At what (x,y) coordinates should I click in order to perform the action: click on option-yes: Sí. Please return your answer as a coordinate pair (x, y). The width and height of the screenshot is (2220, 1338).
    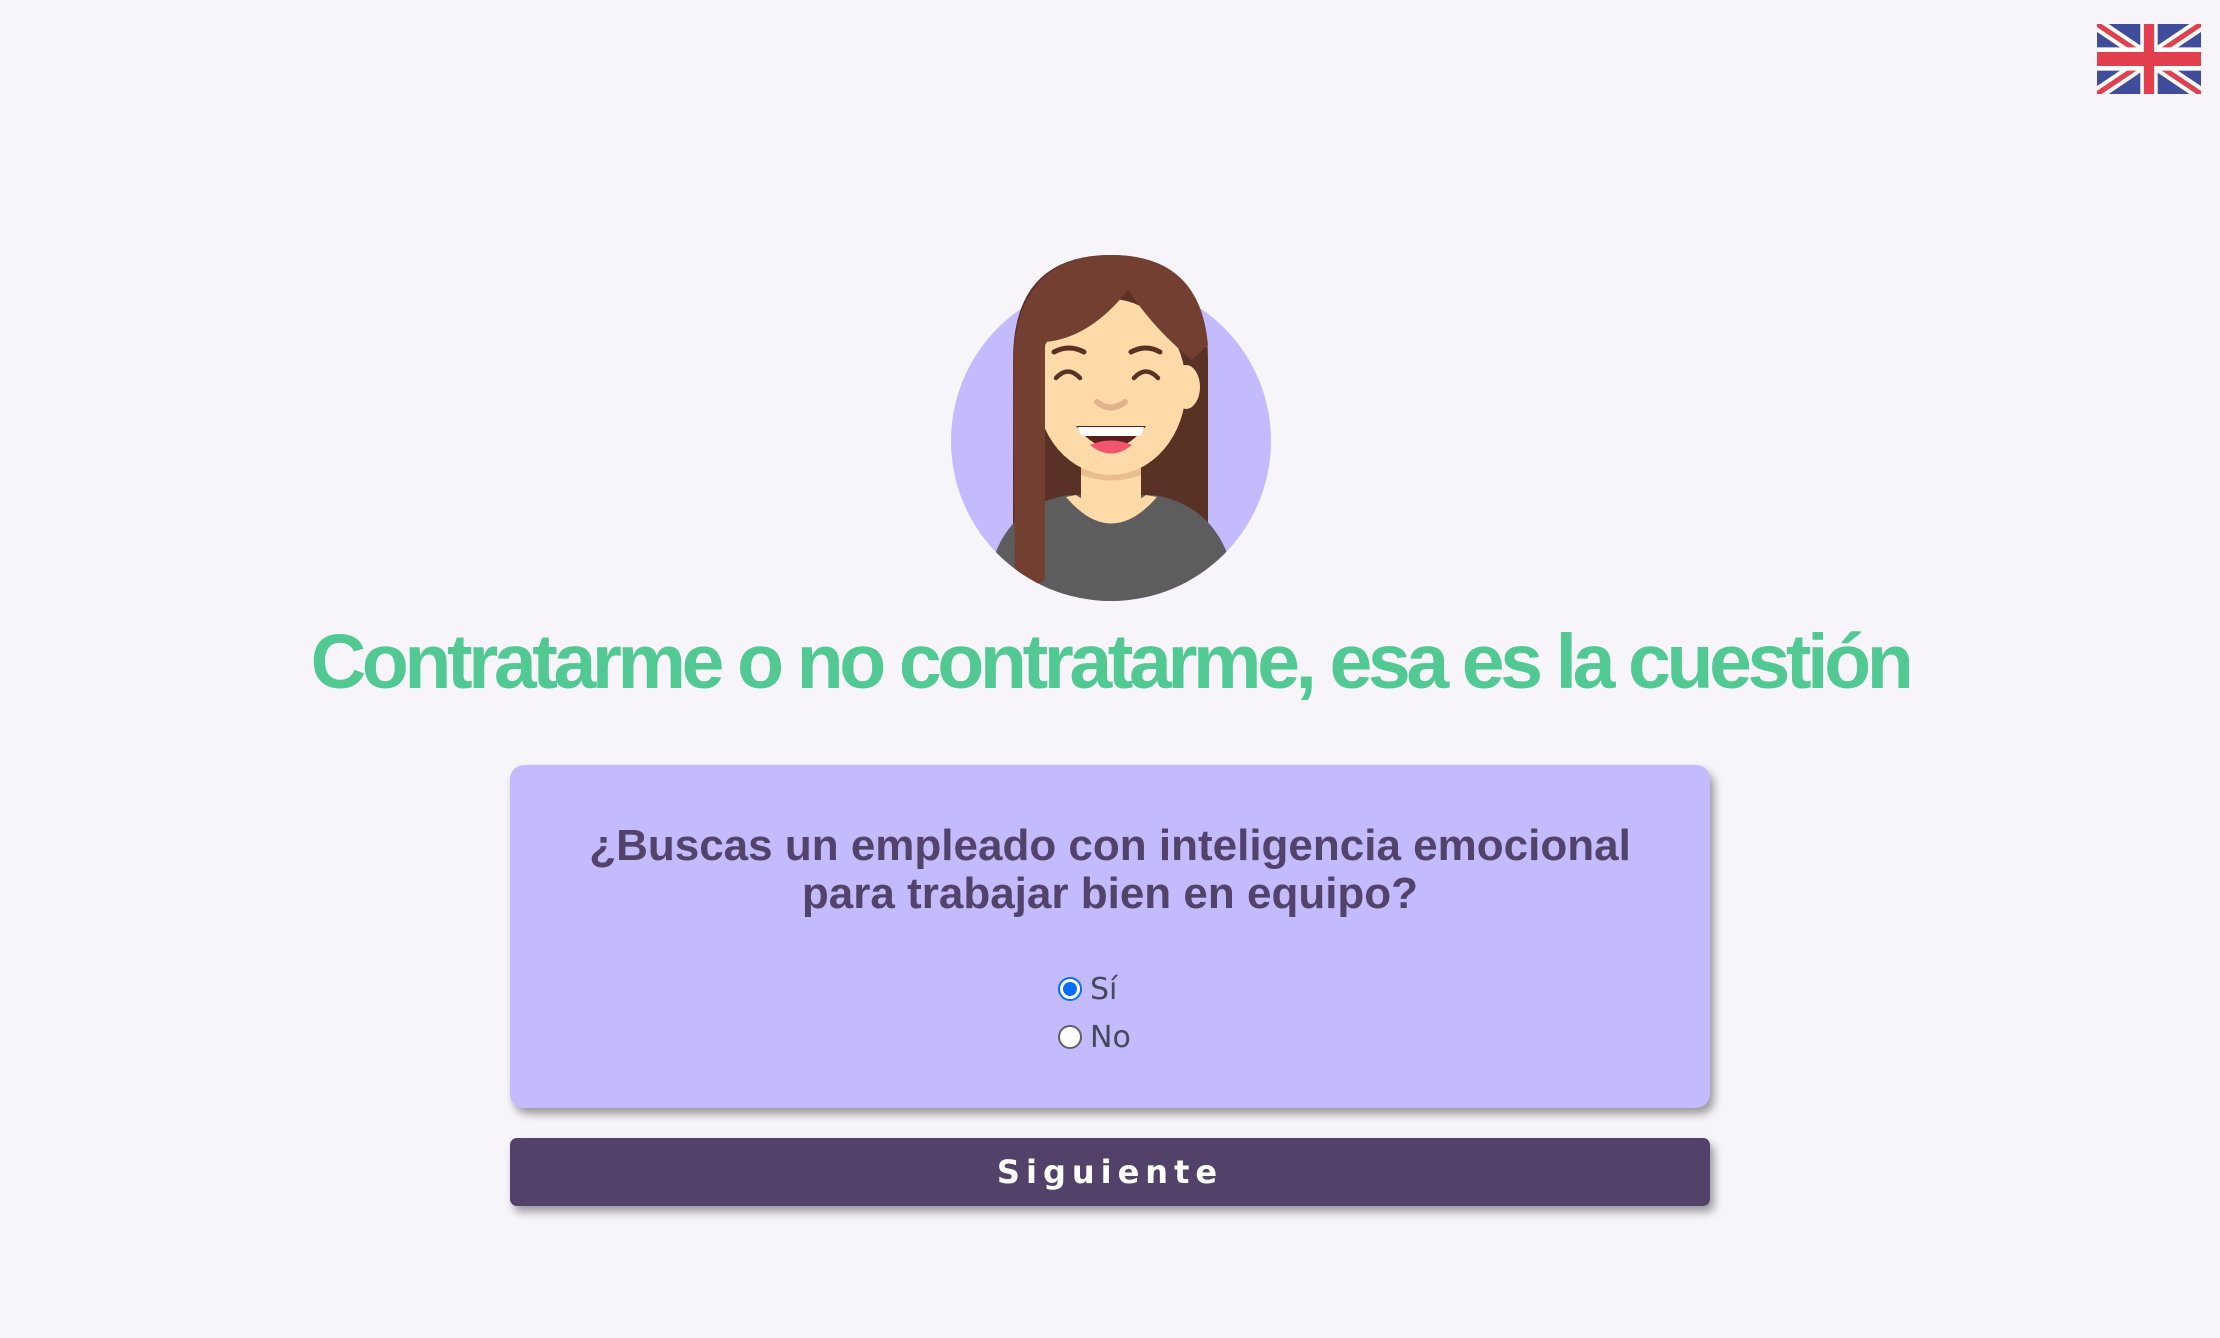
    Looking at the image, I should click on (1094, 989).